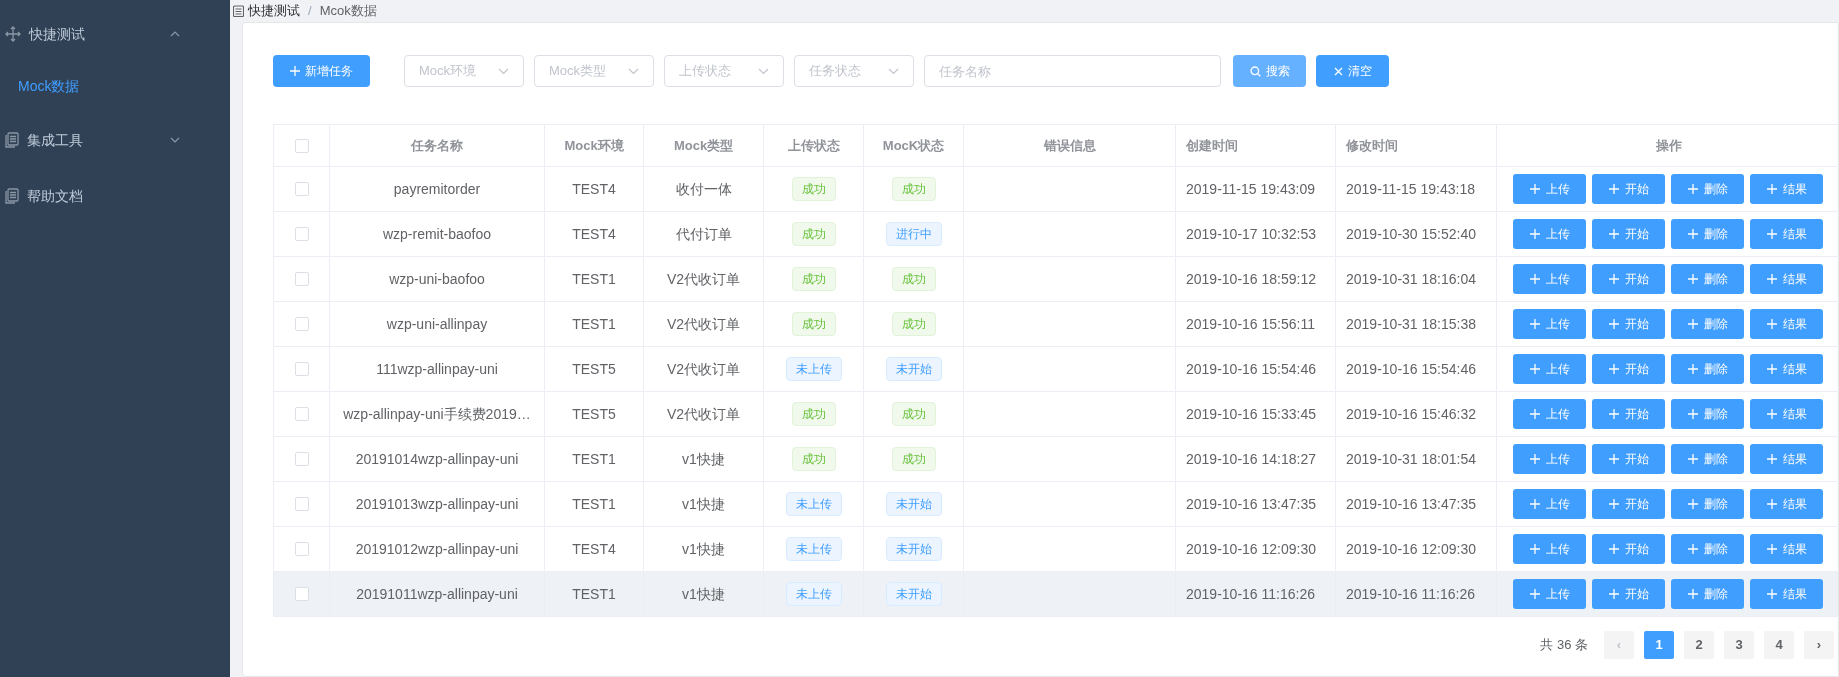  Describe the element at coordinates (1699, 645) in the screenshot. I see `page-button: 2` at that location.